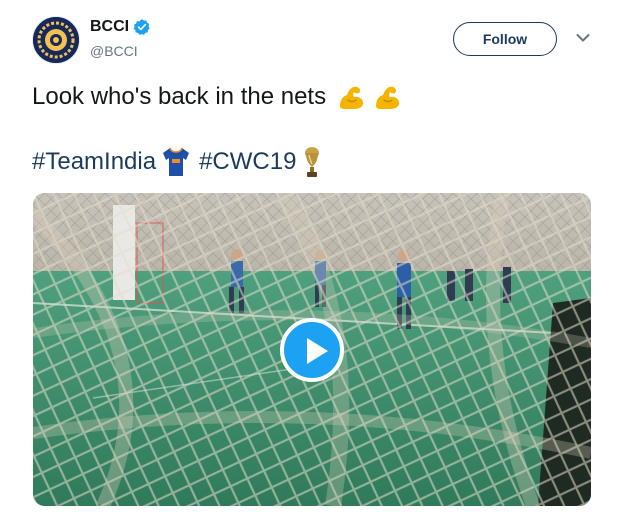 The height and width of the screenshot is (513, 617). What do you see at coordinates (312, 162) in the screenshot?
I see `world-cup-trophy-icon` at bounding box center [312, 162].